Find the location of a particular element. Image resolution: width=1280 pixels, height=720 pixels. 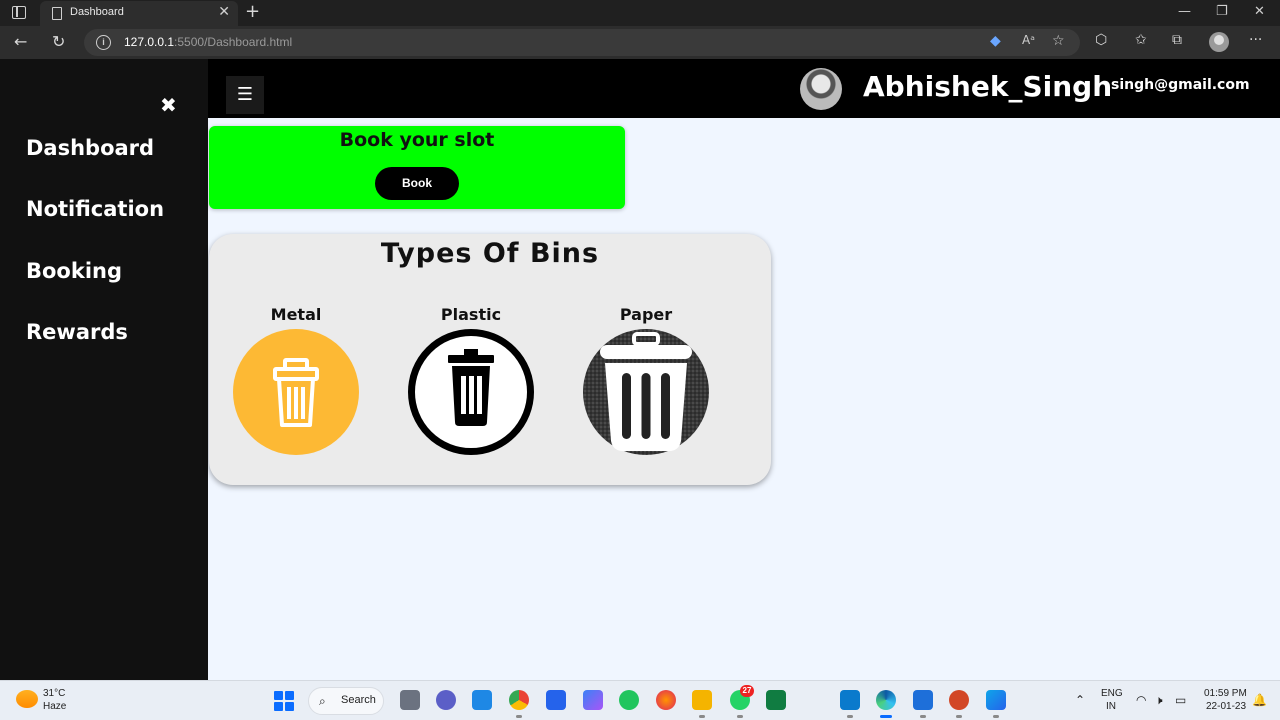

wifi-icon: ◠ is located at coordinates (1141, 700).